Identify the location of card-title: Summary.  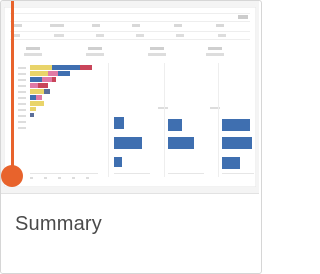
(58, 224).